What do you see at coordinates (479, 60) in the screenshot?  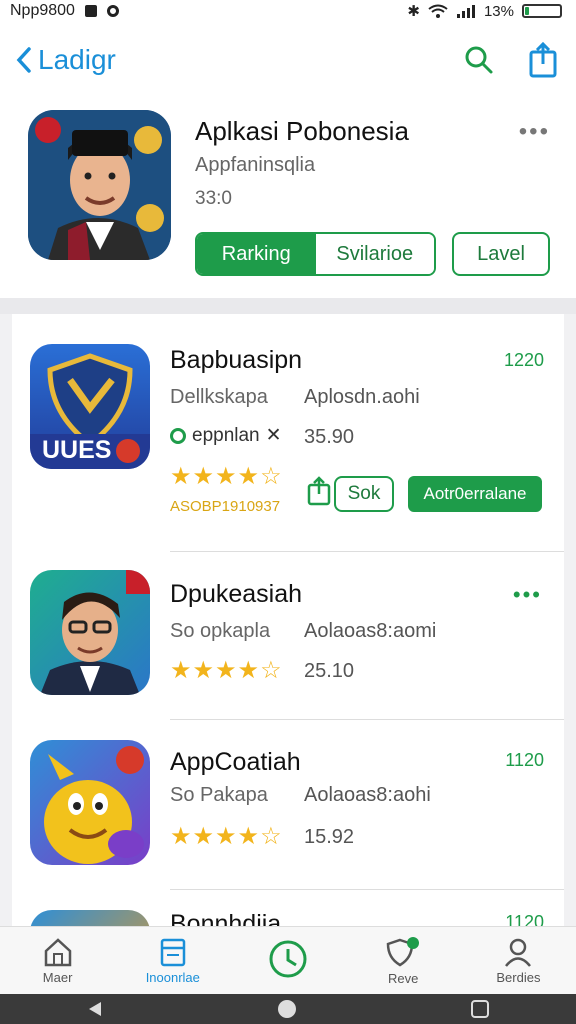 I see `search-icon` at bounding box center [479, 60].